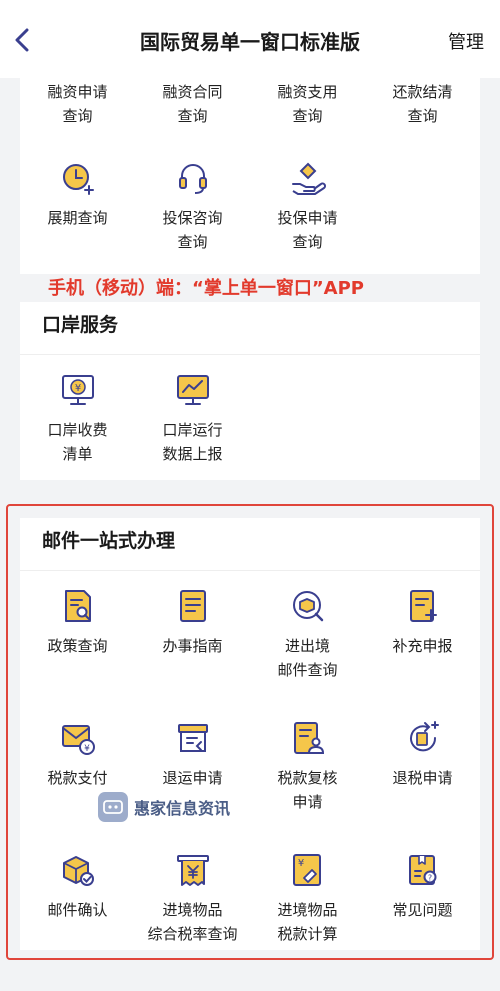  I want to click on item-label: 政策查询, so click(77, 646).